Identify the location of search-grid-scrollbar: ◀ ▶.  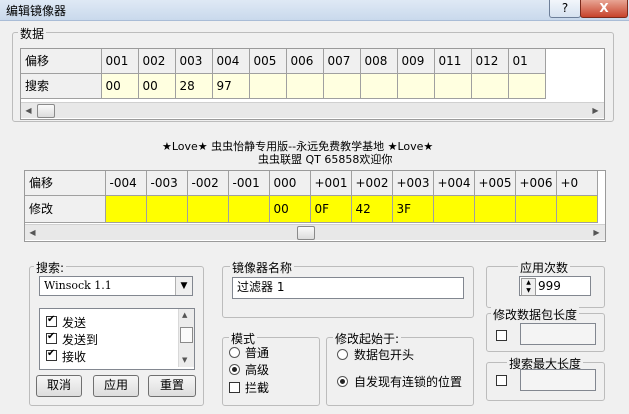
(312, 110).